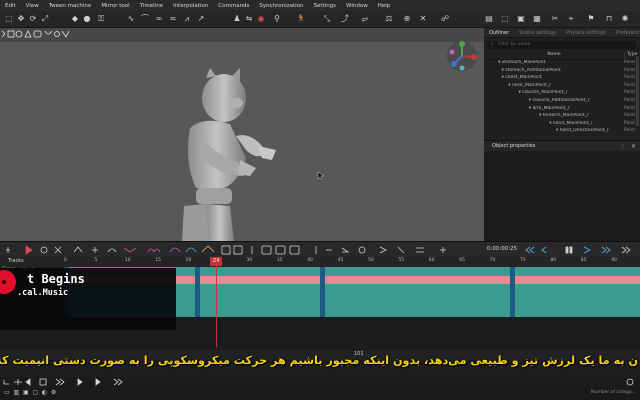 The height and width of the screenshot is (400, 640). I want to click on menu-item-settings: Settings, so click(324, 6).